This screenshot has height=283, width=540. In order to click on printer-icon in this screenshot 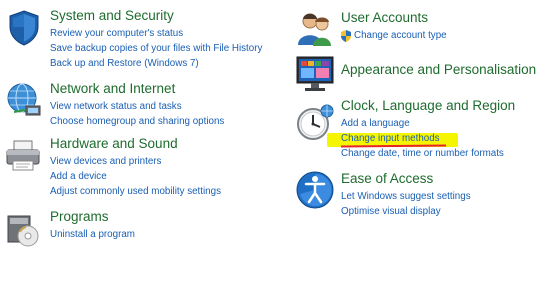, I will do `click(24, 155)`.